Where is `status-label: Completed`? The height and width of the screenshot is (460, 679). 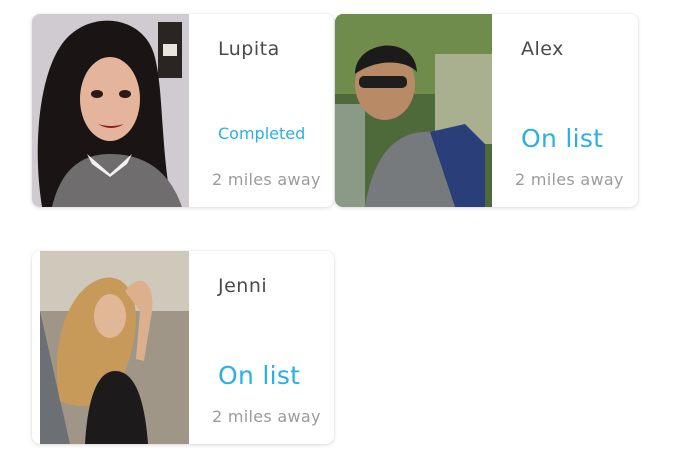 status-label: Completed is located at coordinates (262, 133).